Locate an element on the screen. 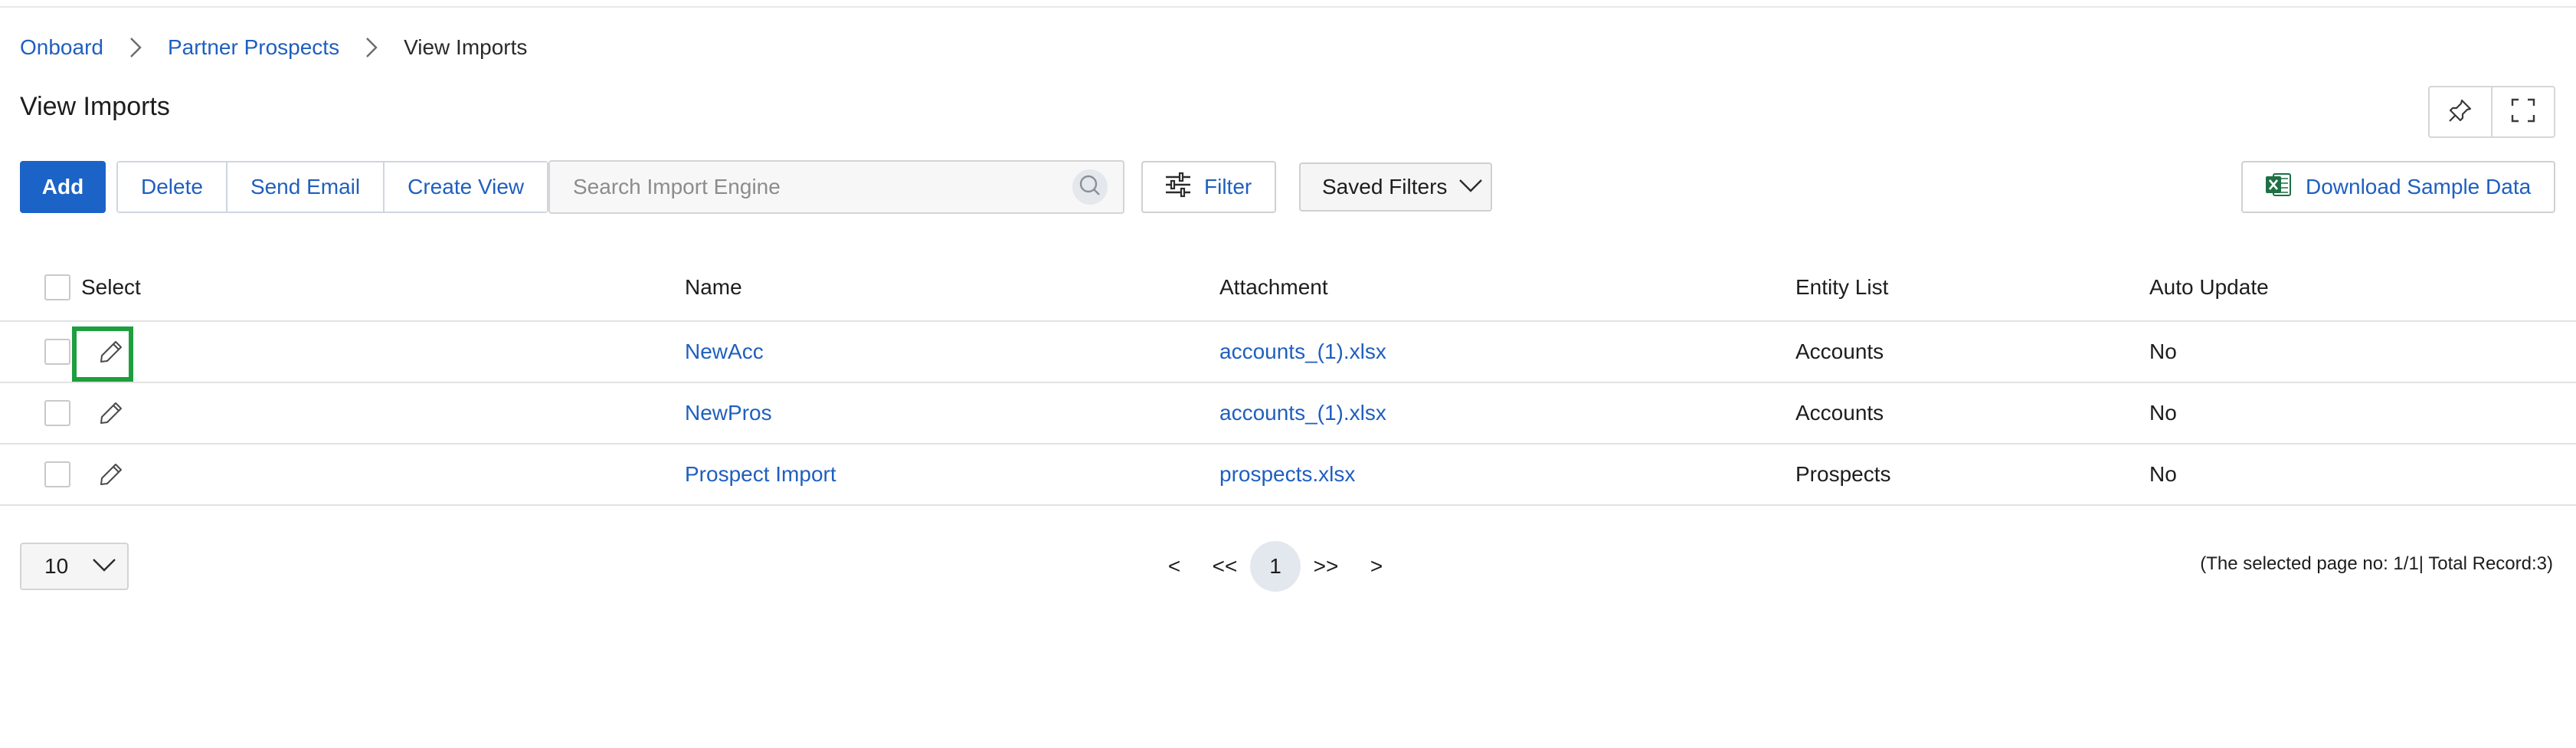 This screenshot has width=2576, height=748. column-header-attachment: Attachment is located at coordinates (1273, 287).